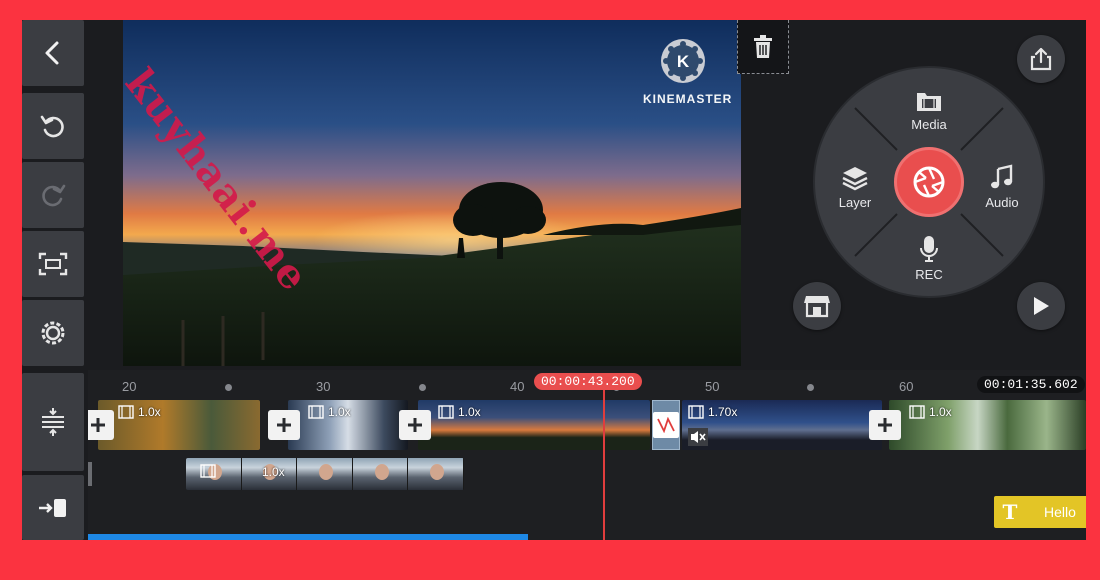 The height and width of the screenshot is (580, 1100). I want to click on back-button, so click(53, 53).